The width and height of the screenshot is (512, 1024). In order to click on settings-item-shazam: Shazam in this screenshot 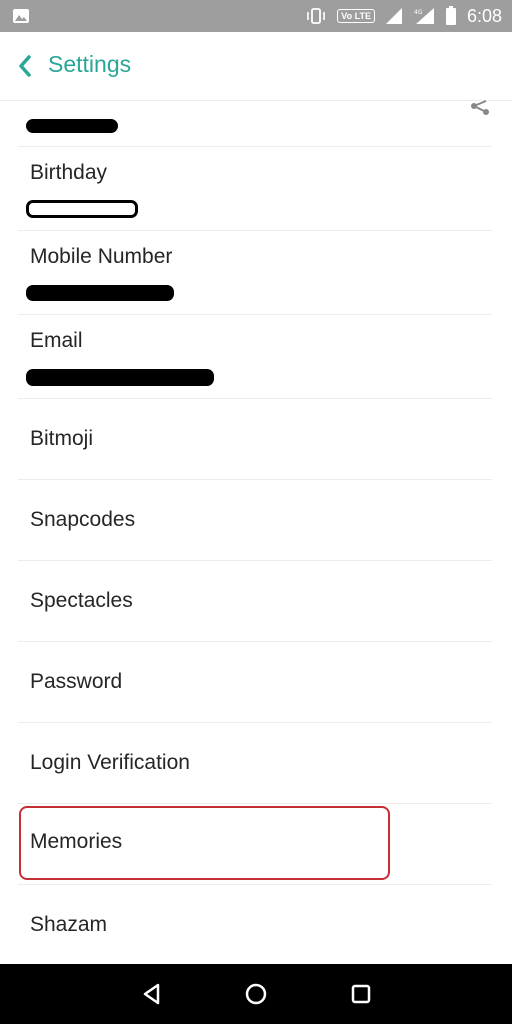, I will do `click(255, 925)`.